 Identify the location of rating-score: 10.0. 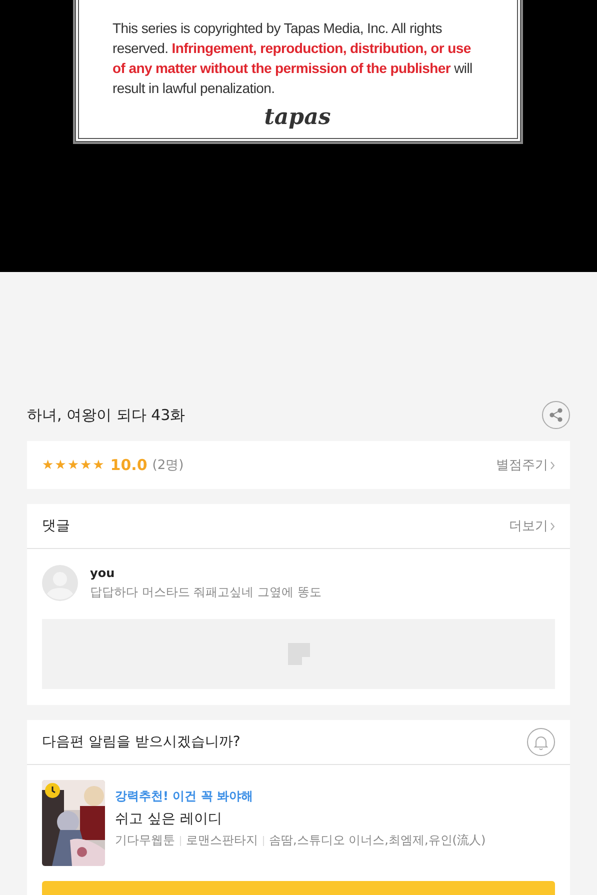
(129, 465).